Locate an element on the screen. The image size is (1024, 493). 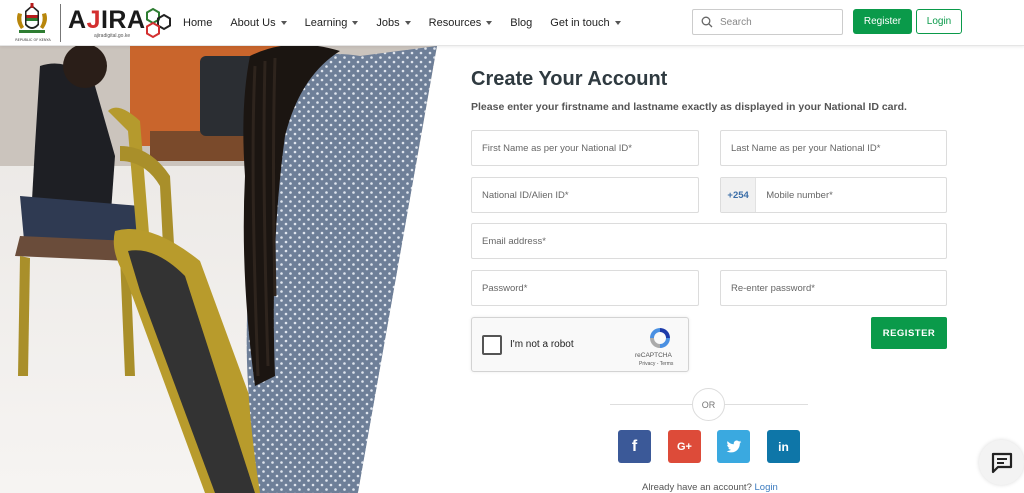
facebook-button: f is located at coordinates (634, 446).